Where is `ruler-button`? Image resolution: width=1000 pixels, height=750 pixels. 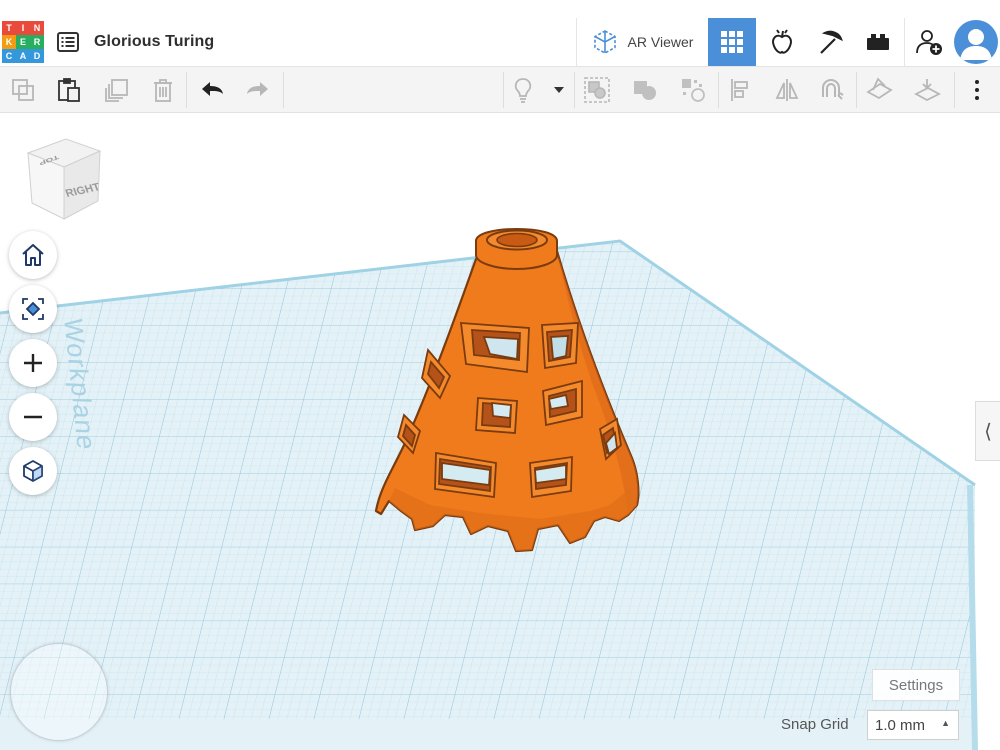 ruler-button is located at coordinates (927, 90).